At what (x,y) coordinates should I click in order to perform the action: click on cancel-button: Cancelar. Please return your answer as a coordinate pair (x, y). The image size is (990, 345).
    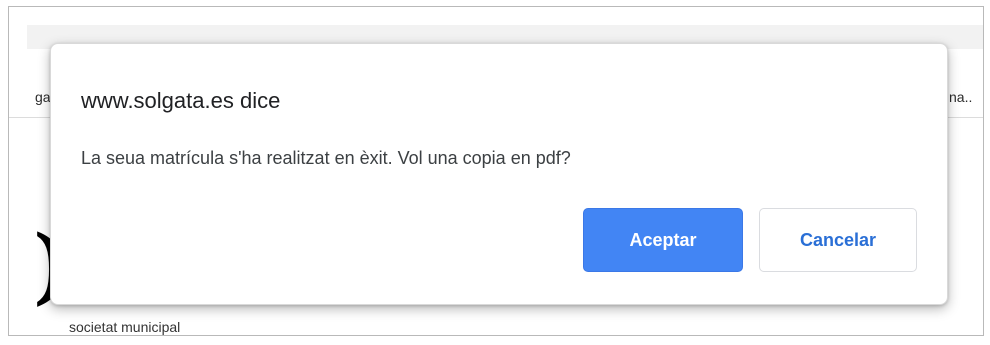
    Looking at the image, I should click on (838, 240).